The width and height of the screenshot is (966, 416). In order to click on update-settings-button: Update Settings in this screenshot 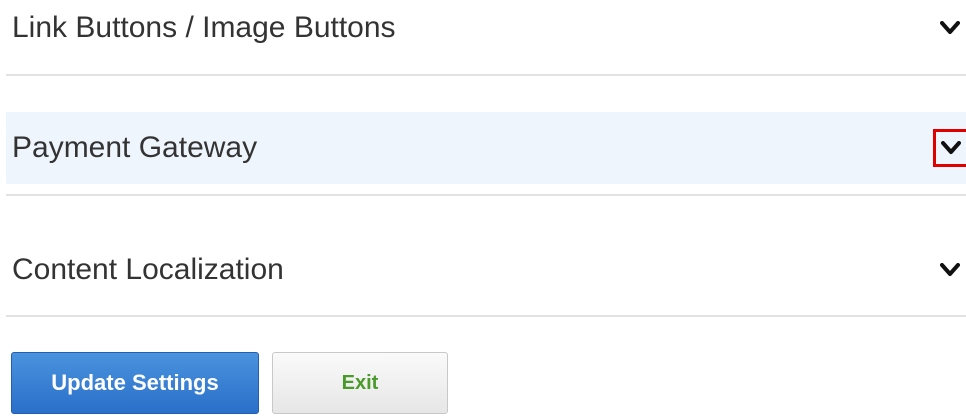, I will do `click(135, 383)`.